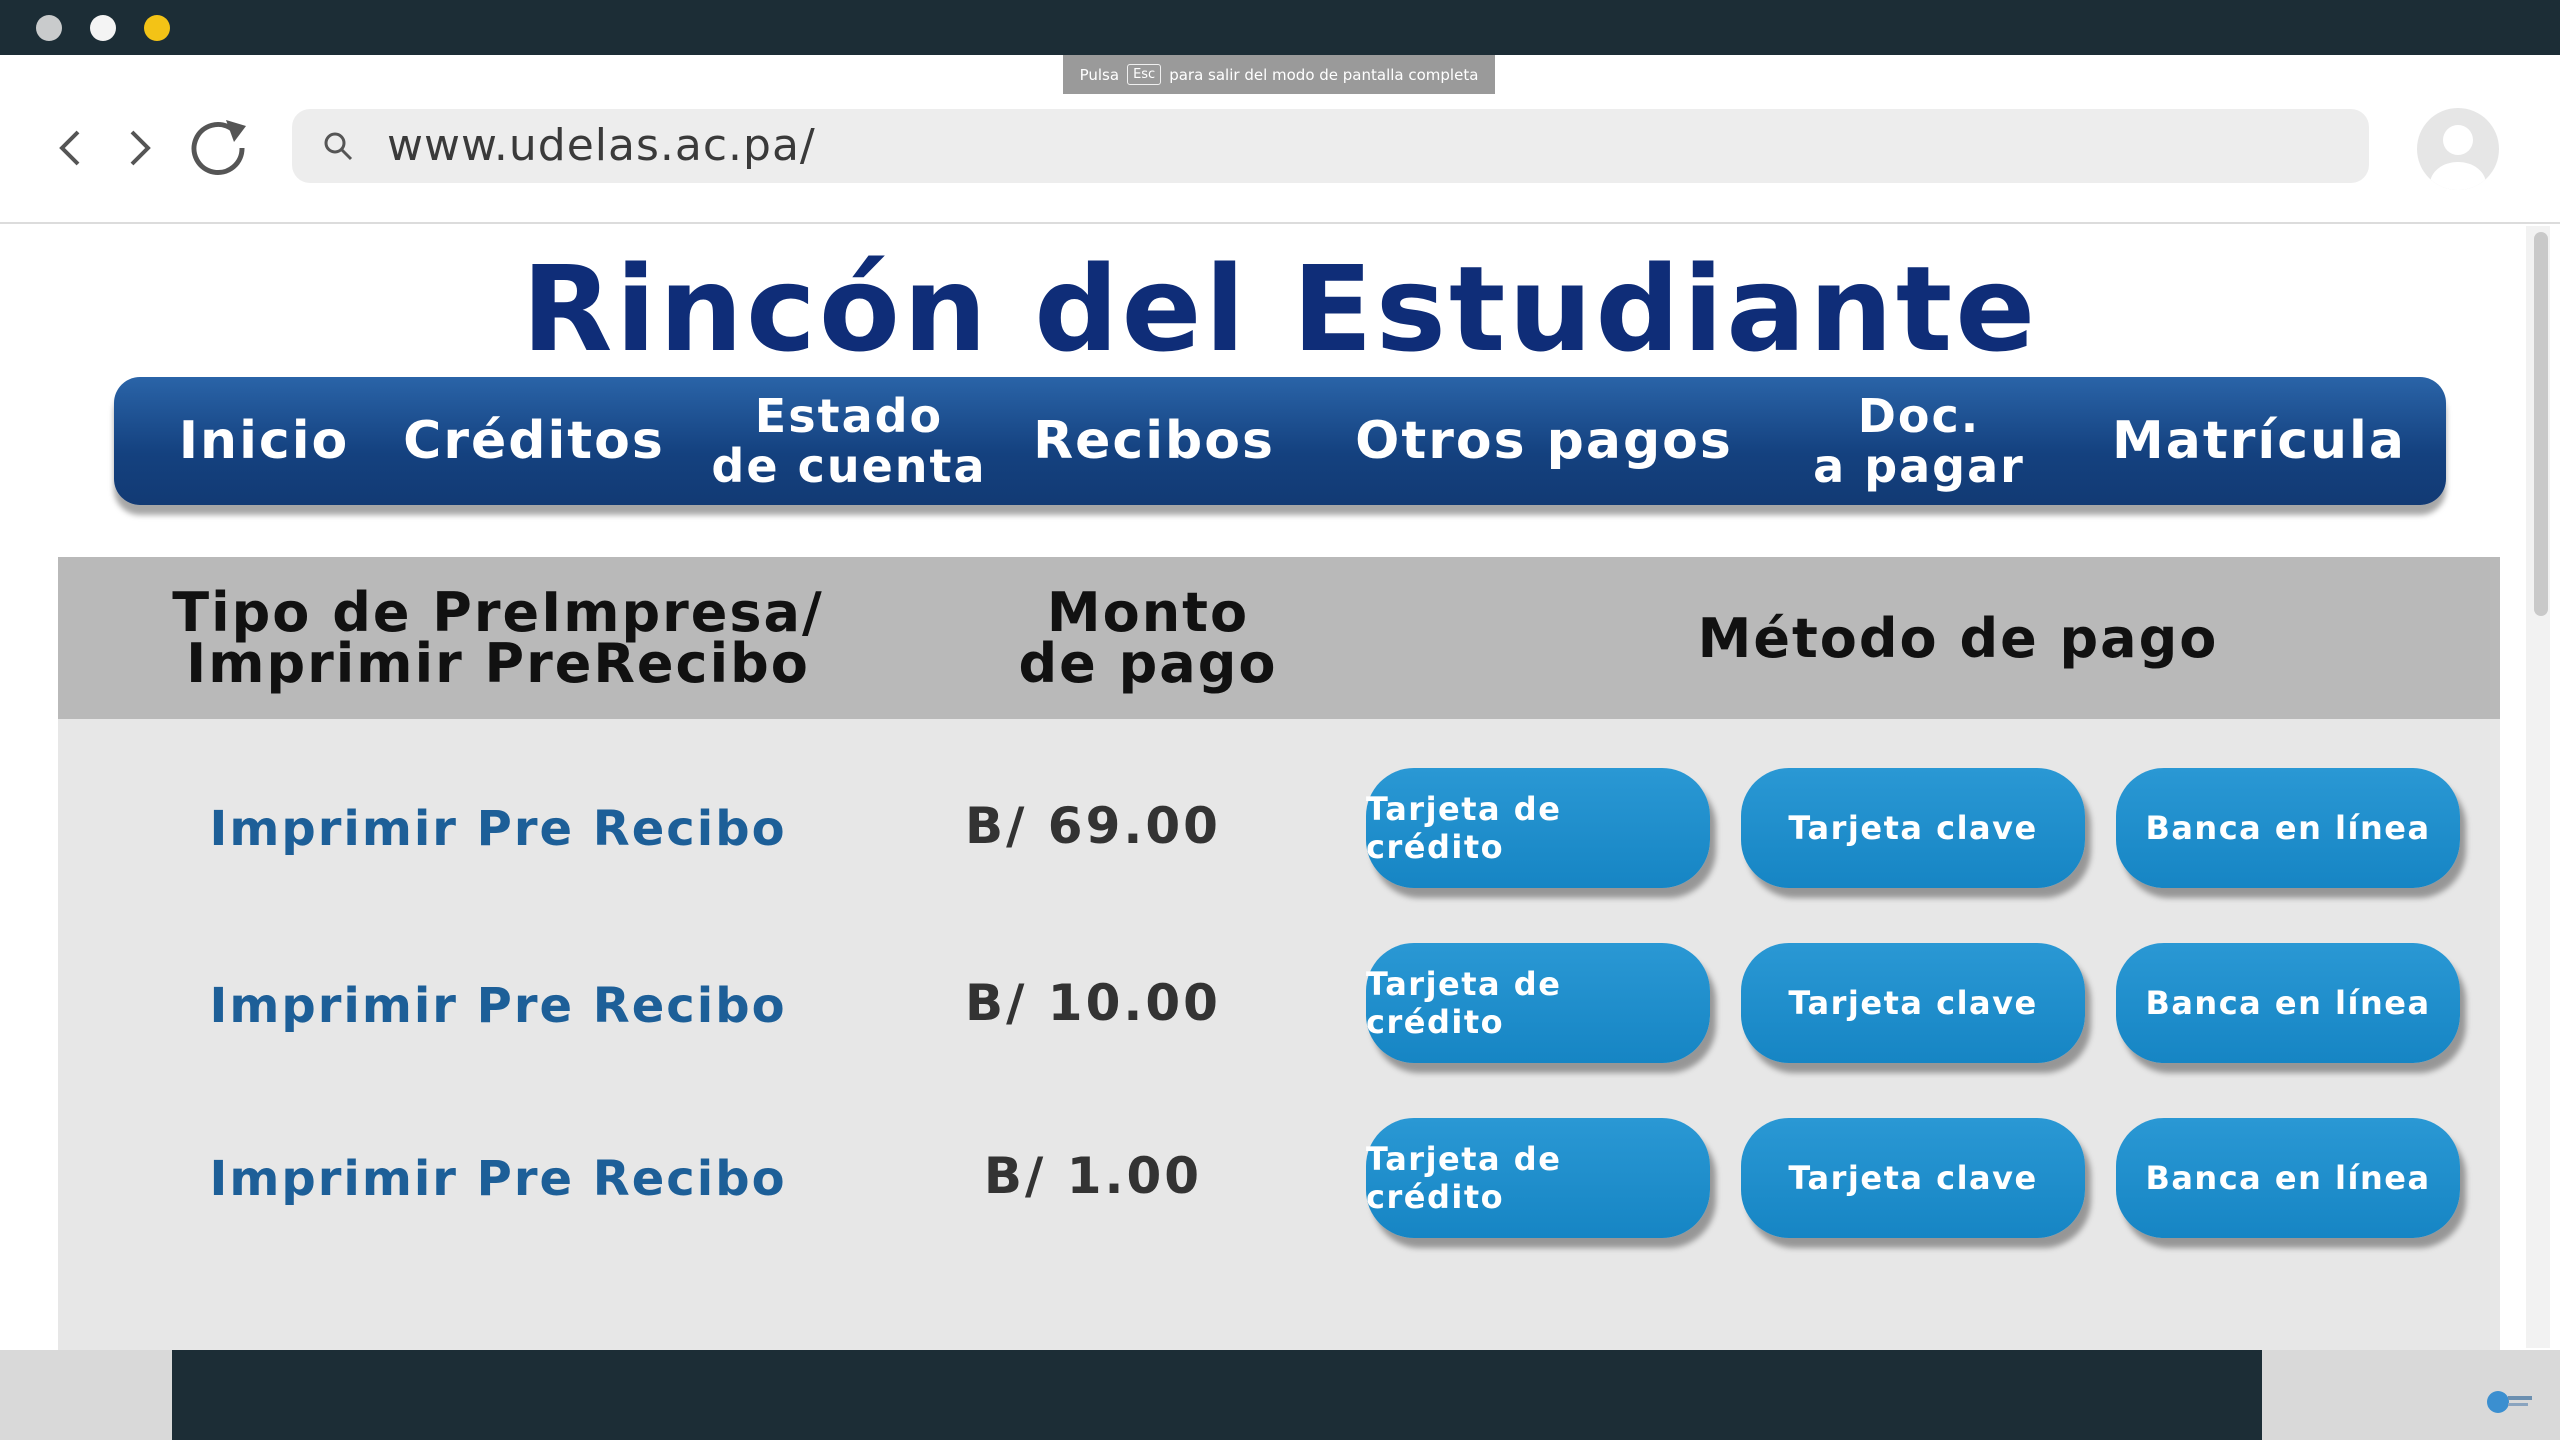 The image size is (2560, 1440). I want to click on reload-icon, so click(221, 148).